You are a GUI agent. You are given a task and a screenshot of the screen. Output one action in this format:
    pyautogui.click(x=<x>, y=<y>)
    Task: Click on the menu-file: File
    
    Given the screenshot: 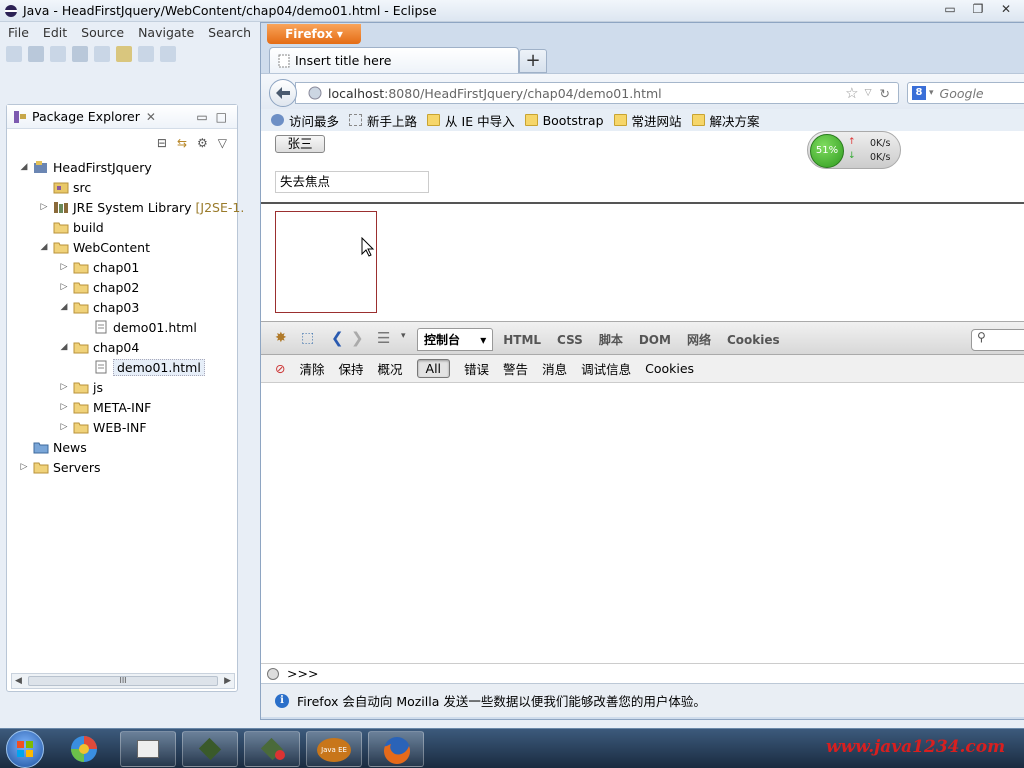 What is the action you would take?
    pyautogui.click(x=18, y=32)
    